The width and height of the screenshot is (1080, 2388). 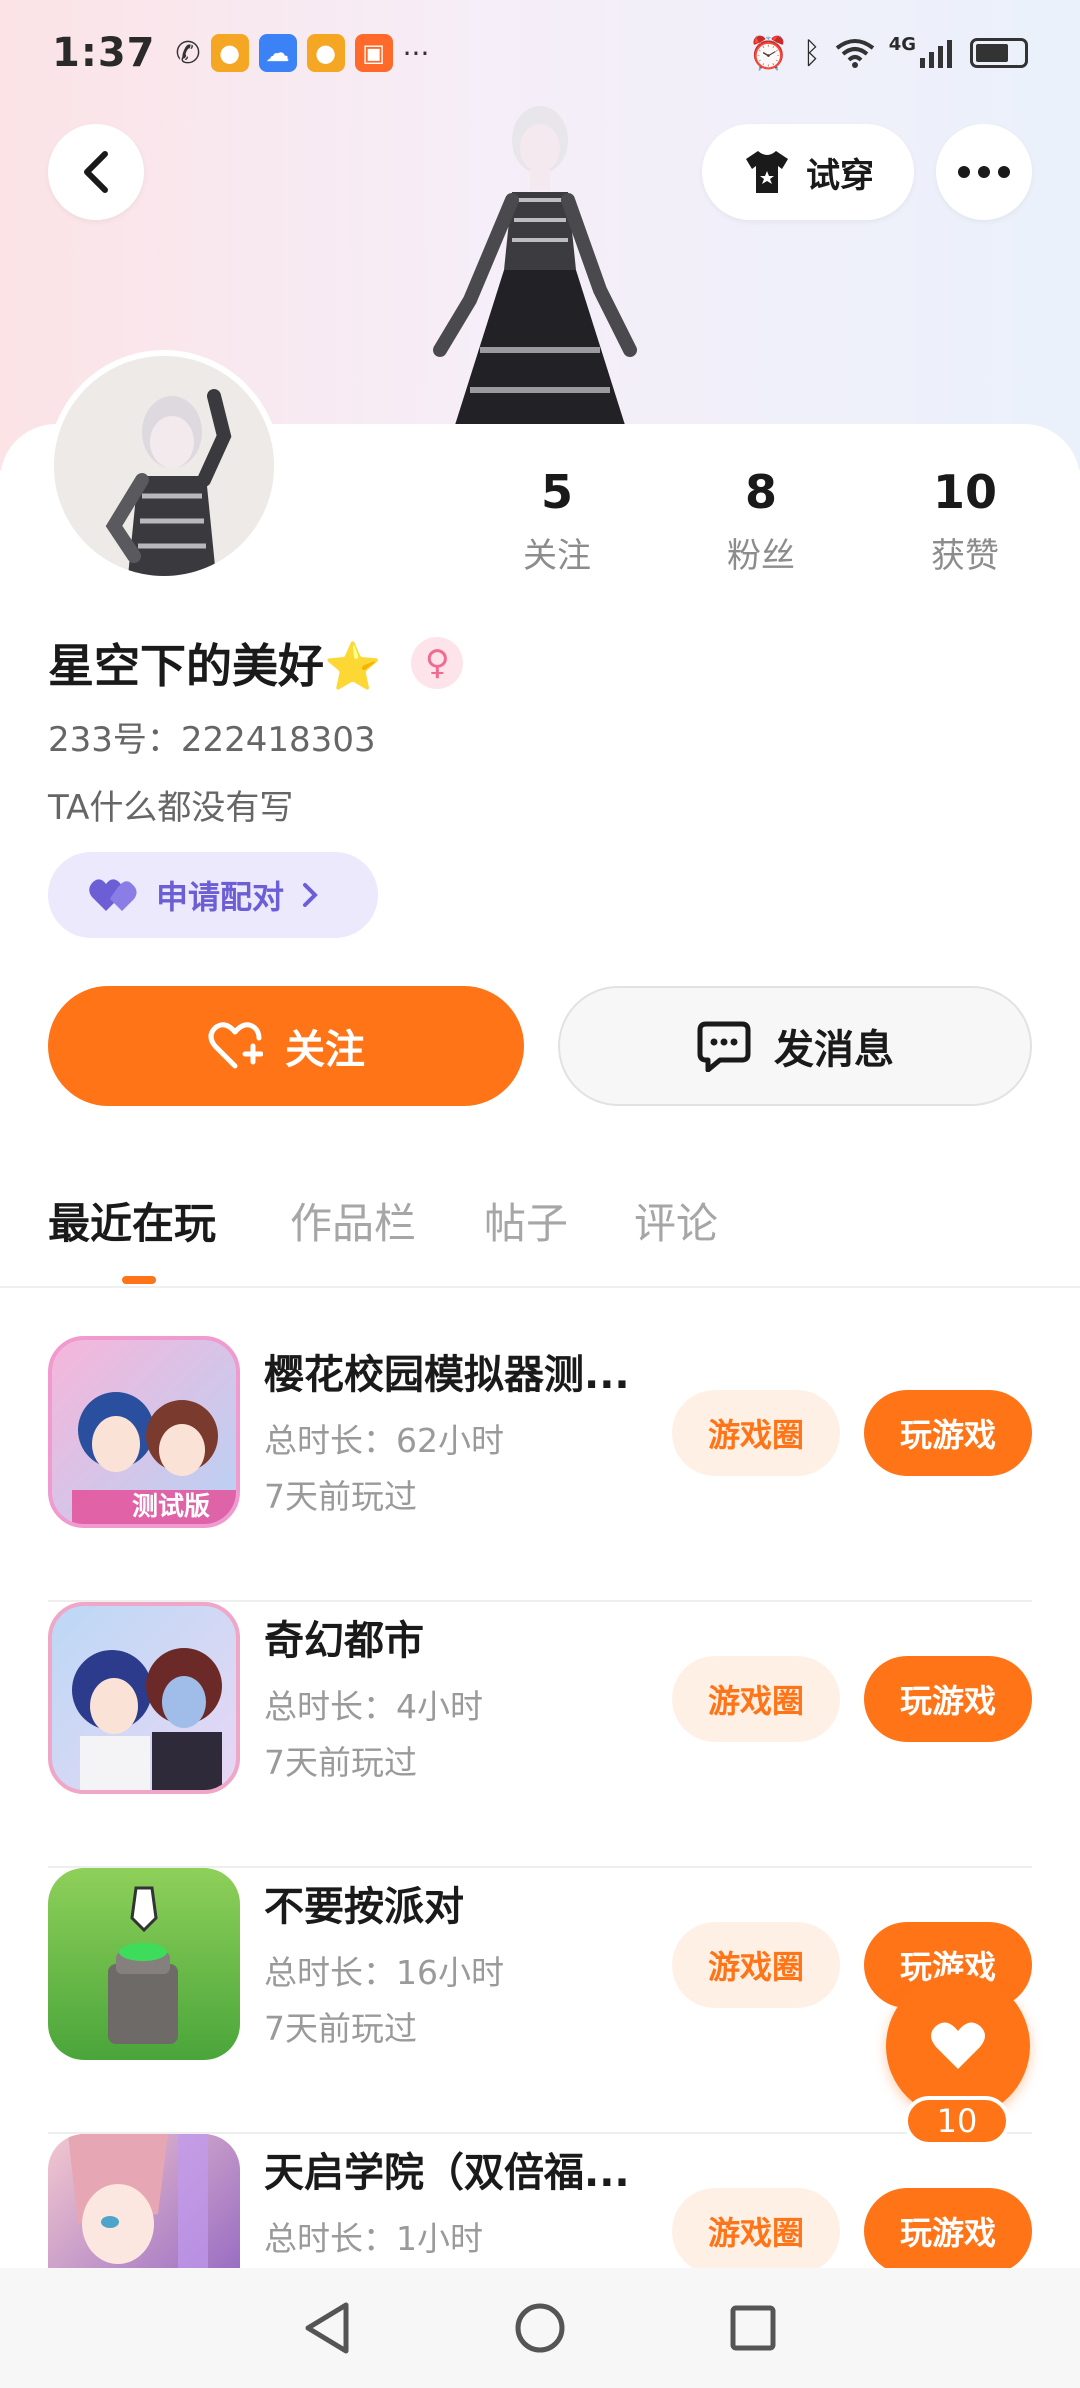 I want to click on username-row: 星空下的美好⭐ ♀, so click(x=256, y=663).